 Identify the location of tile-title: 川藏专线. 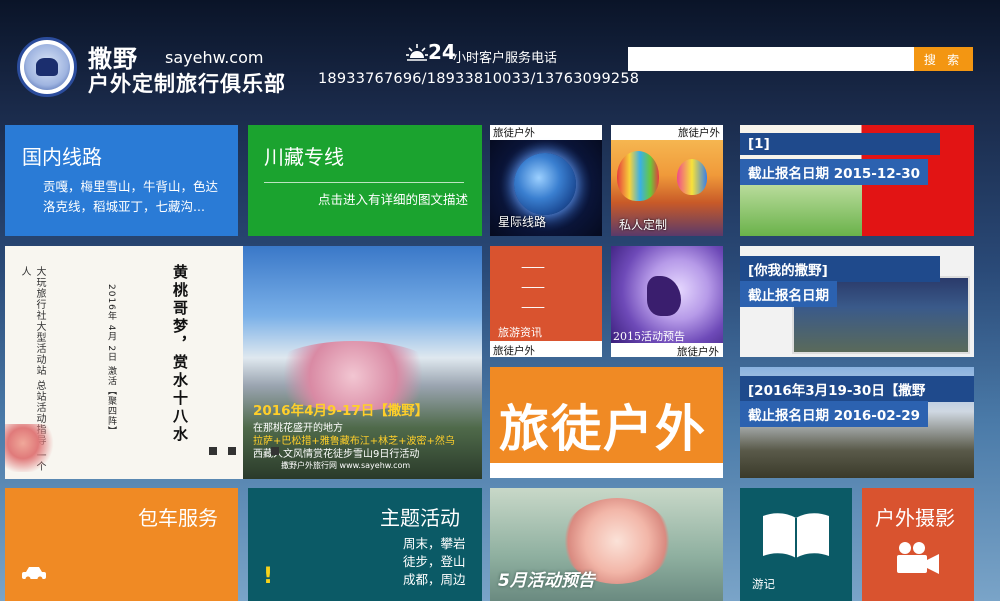
(304, 157).